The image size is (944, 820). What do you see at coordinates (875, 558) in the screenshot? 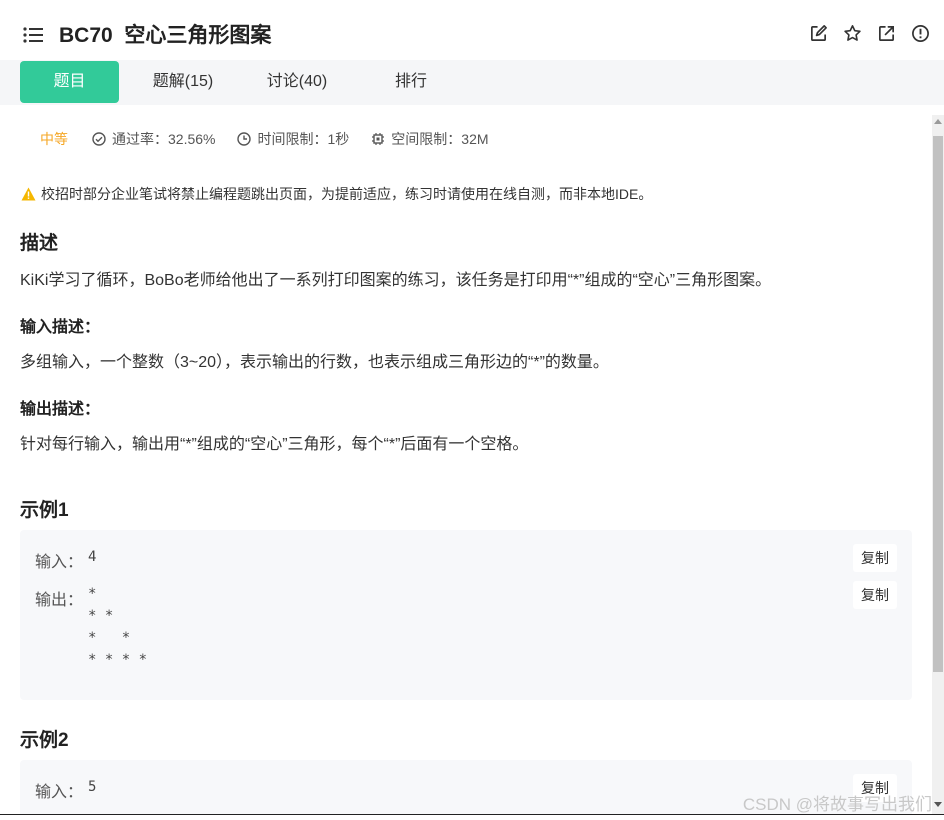
I see `copy-input-button: 复制` at bounding box center [875, 558].